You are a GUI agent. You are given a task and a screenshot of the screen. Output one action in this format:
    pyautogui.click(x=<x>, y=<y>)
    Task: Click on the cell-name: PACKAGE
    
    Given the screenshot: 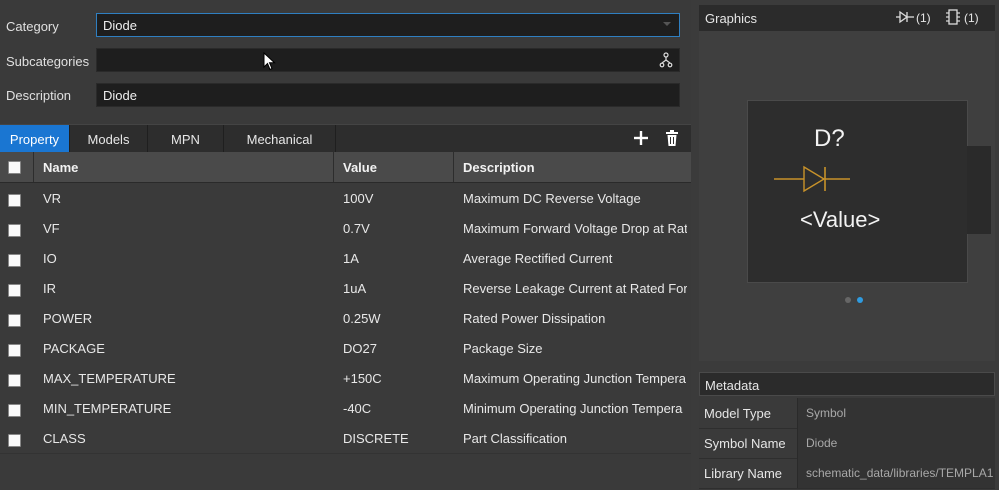 What is the action you would take?
    pyautogui.click(x=74, y=348)
    